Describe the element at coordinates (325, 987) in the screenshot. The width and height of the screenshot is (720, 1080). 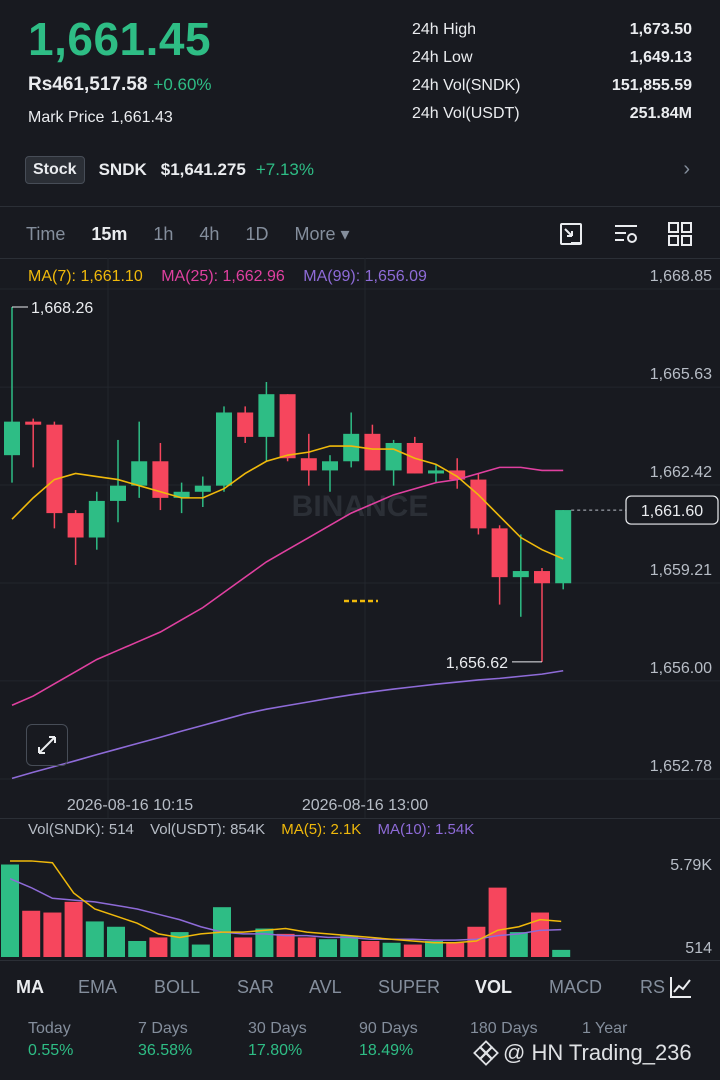
I see `tab-avl: AVL` at that location.